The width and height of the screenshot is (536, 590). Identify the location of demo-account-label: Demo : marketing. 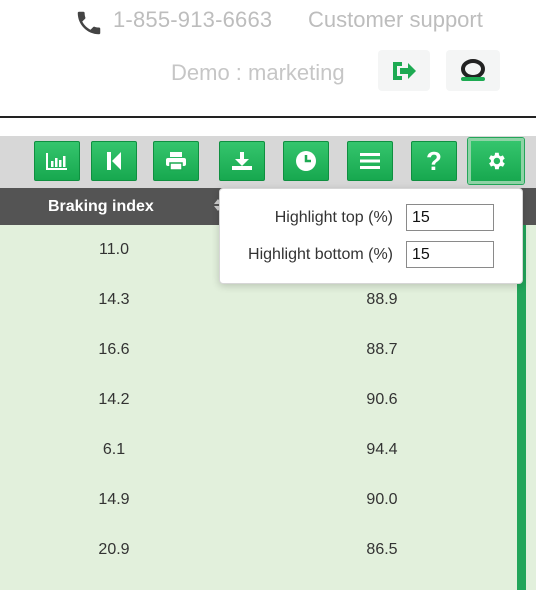
(258, 72).